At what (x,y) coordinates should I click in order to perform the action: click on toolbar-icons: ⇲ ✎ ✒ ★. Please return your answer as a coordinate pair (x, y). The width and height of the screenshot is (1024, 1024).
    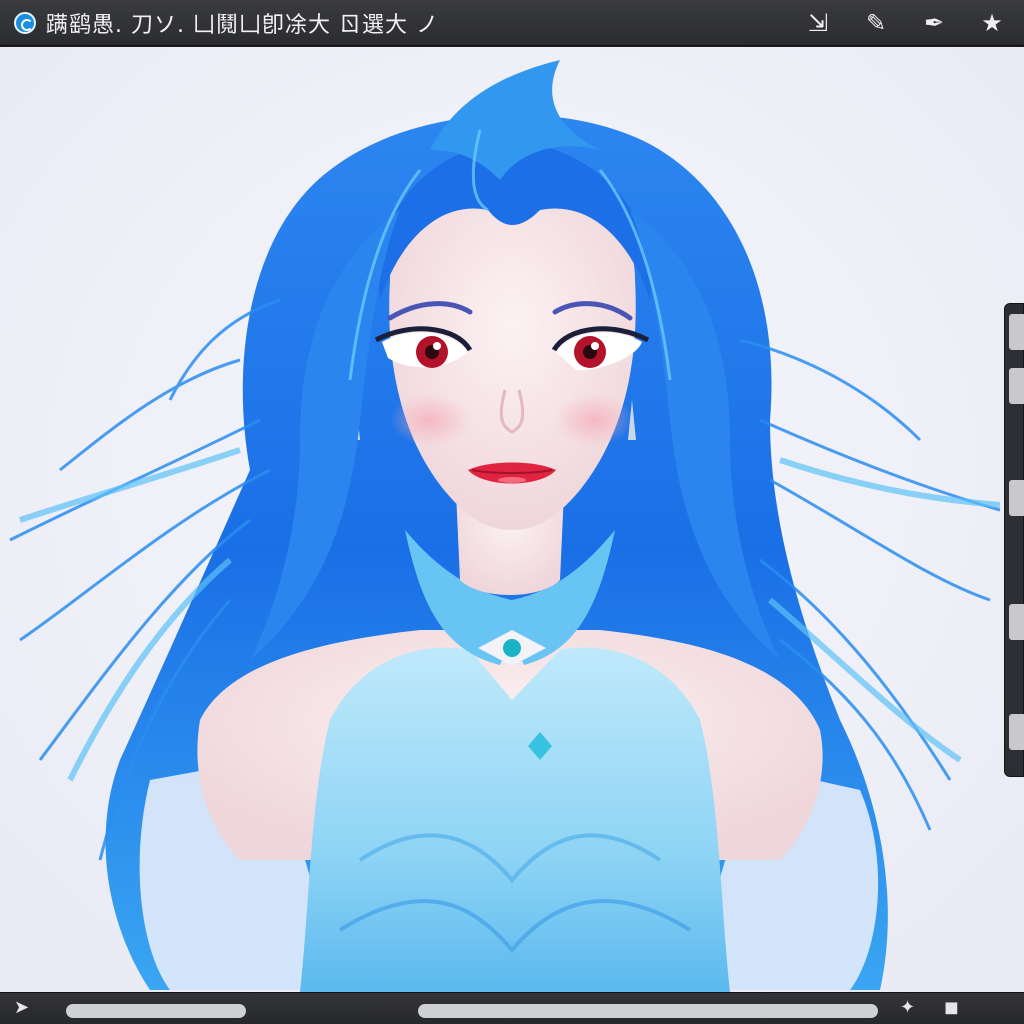
    Looking at the image, I should click on (905, 23).